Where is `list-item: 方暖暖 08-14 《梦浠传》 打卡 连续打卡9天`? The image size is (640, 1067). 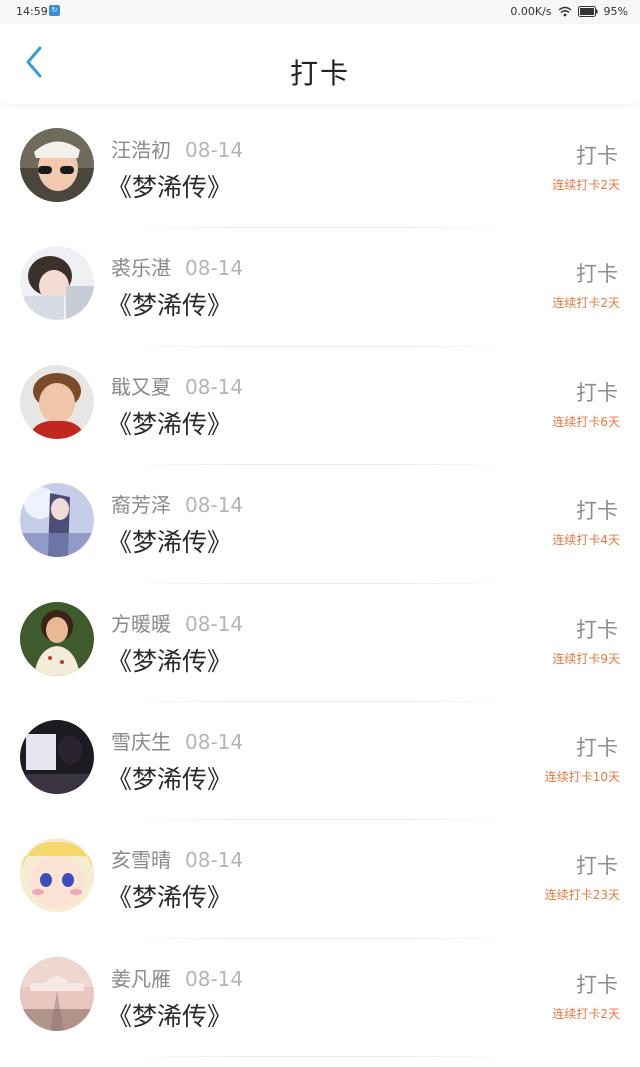
list-item: 方暖暖 08-14 《梦浠传》 打卡 连续打卡9天 is located at coordinates (320, 643).